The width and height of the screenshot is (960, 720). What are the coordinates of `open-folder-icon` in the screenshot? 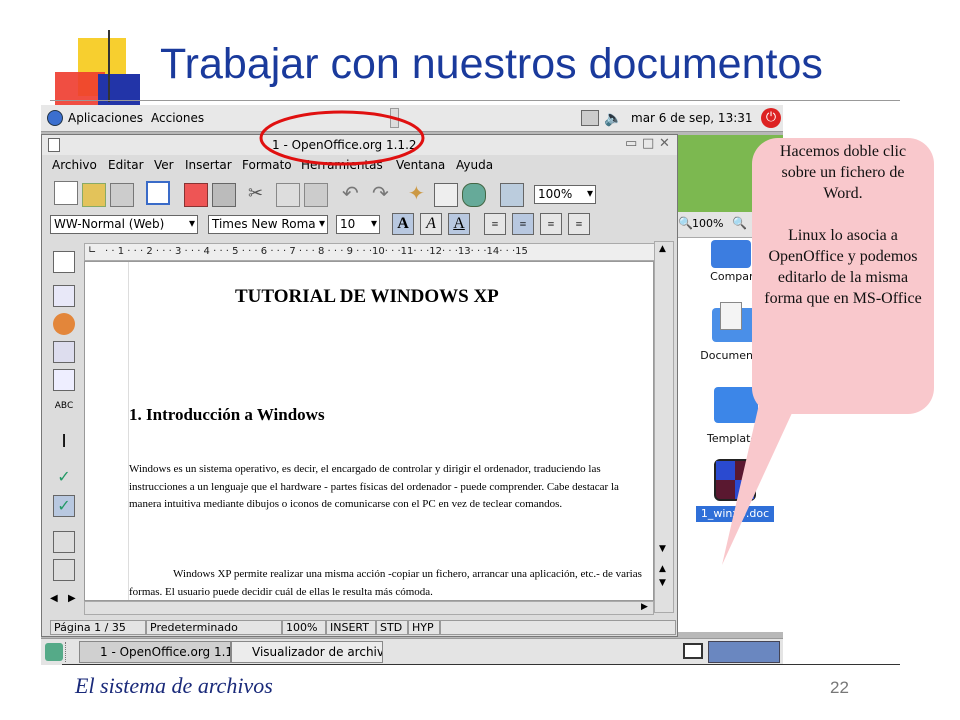 It's located at (94, 195).